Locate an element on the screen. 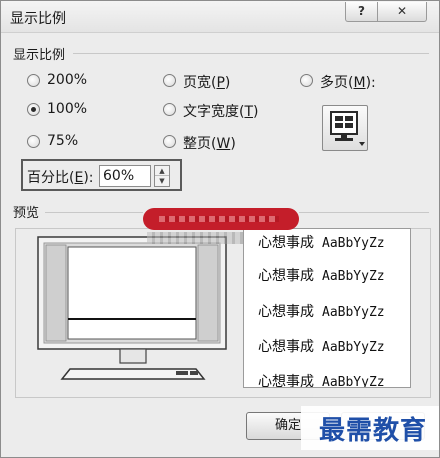 This screenshot has height=458, width=440. percent-group: 百分比(E): 60% ▲ ▼ is located at coordinates (101, 175).